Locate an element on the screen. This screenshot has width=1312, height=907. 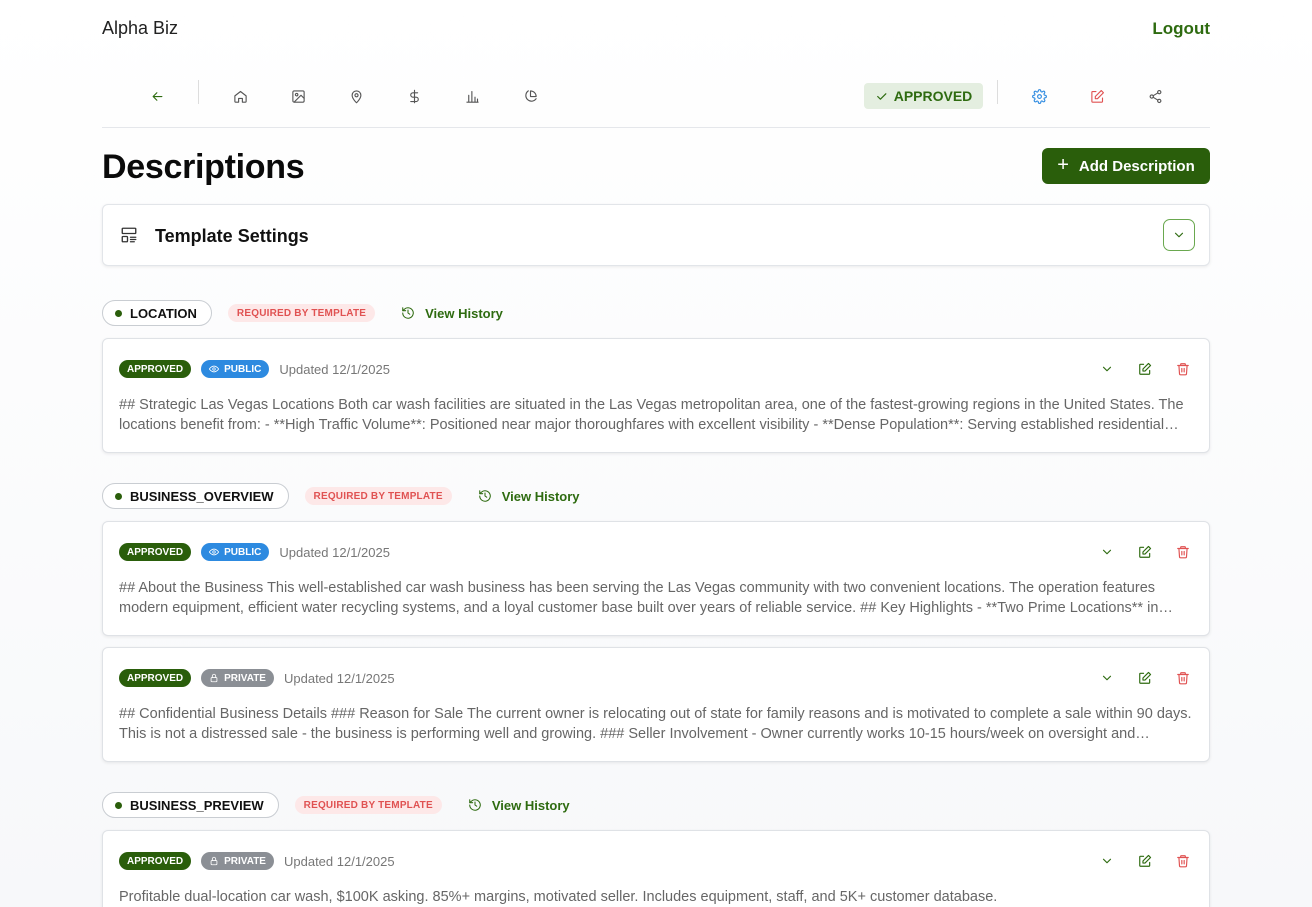
dollar-icon is located at coordinates (414, 96).